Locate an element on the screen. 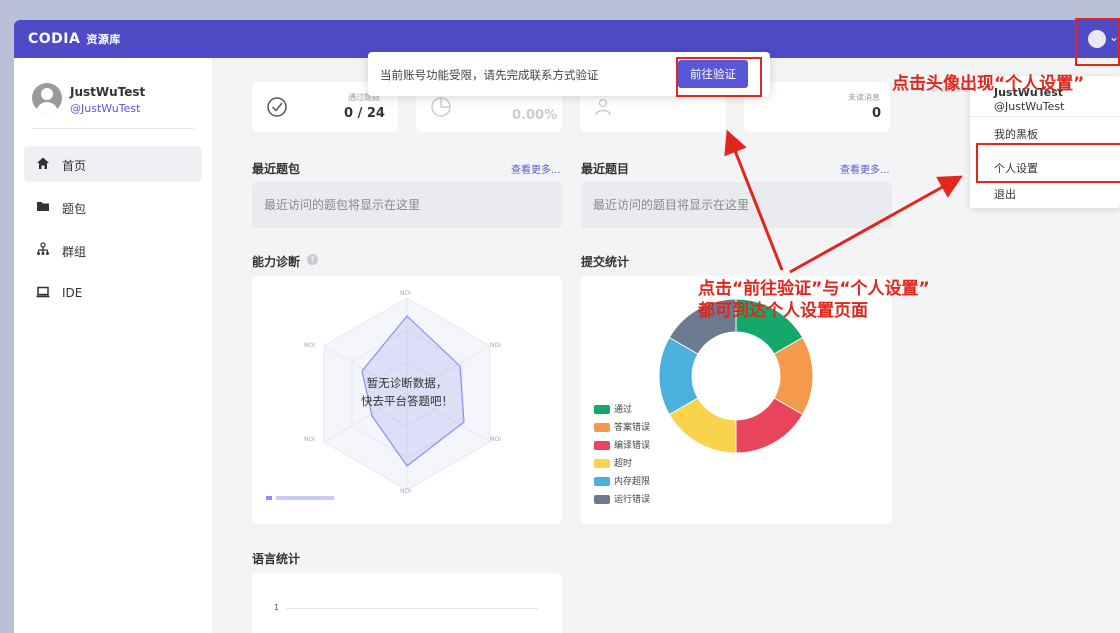  legend-item: 运行错误 is located at coordinates (622, 498).